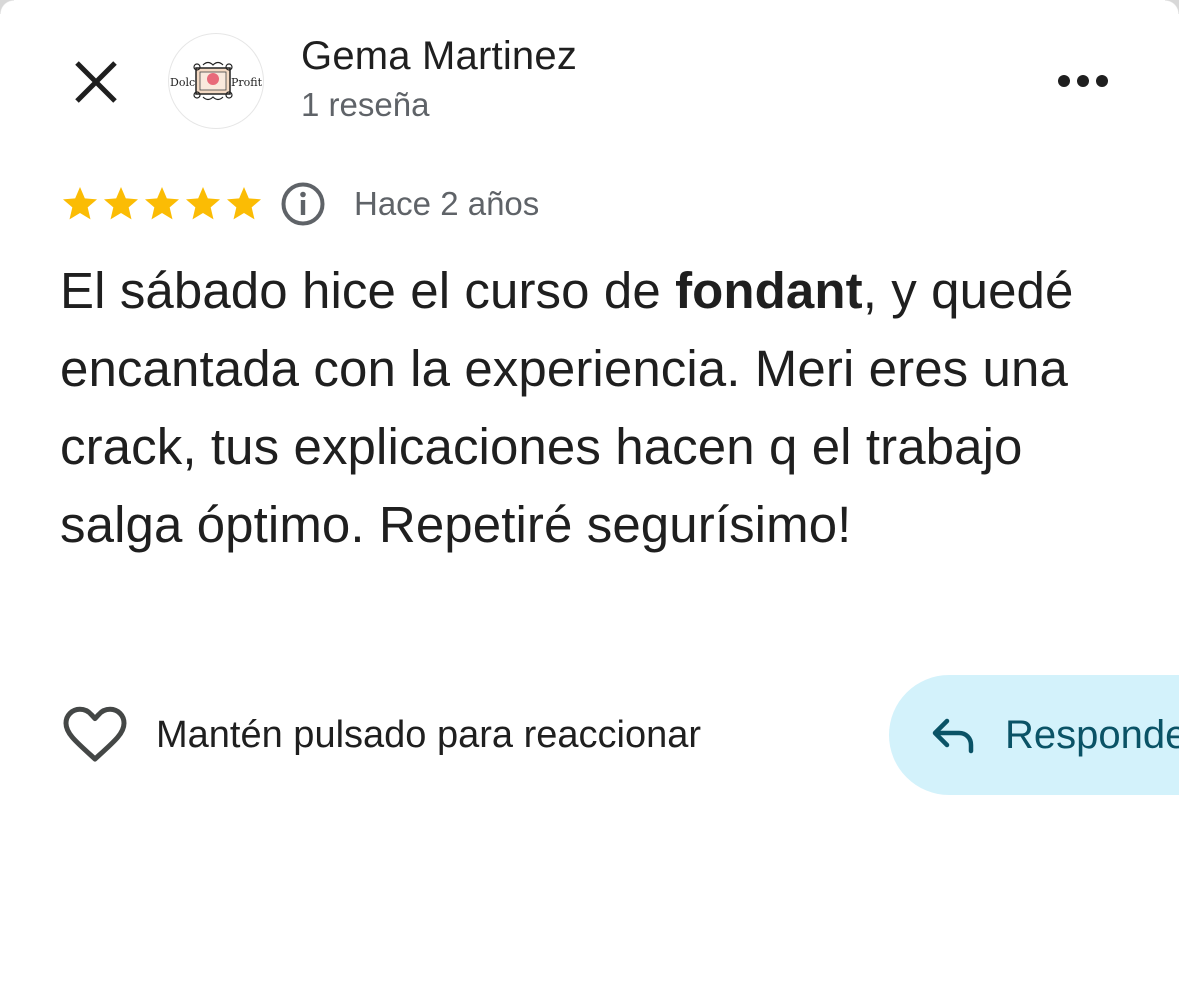 The height and width of the screenshot is (994, 1179). I want to click on logo-text-left: Dolc, so click(182, 82).